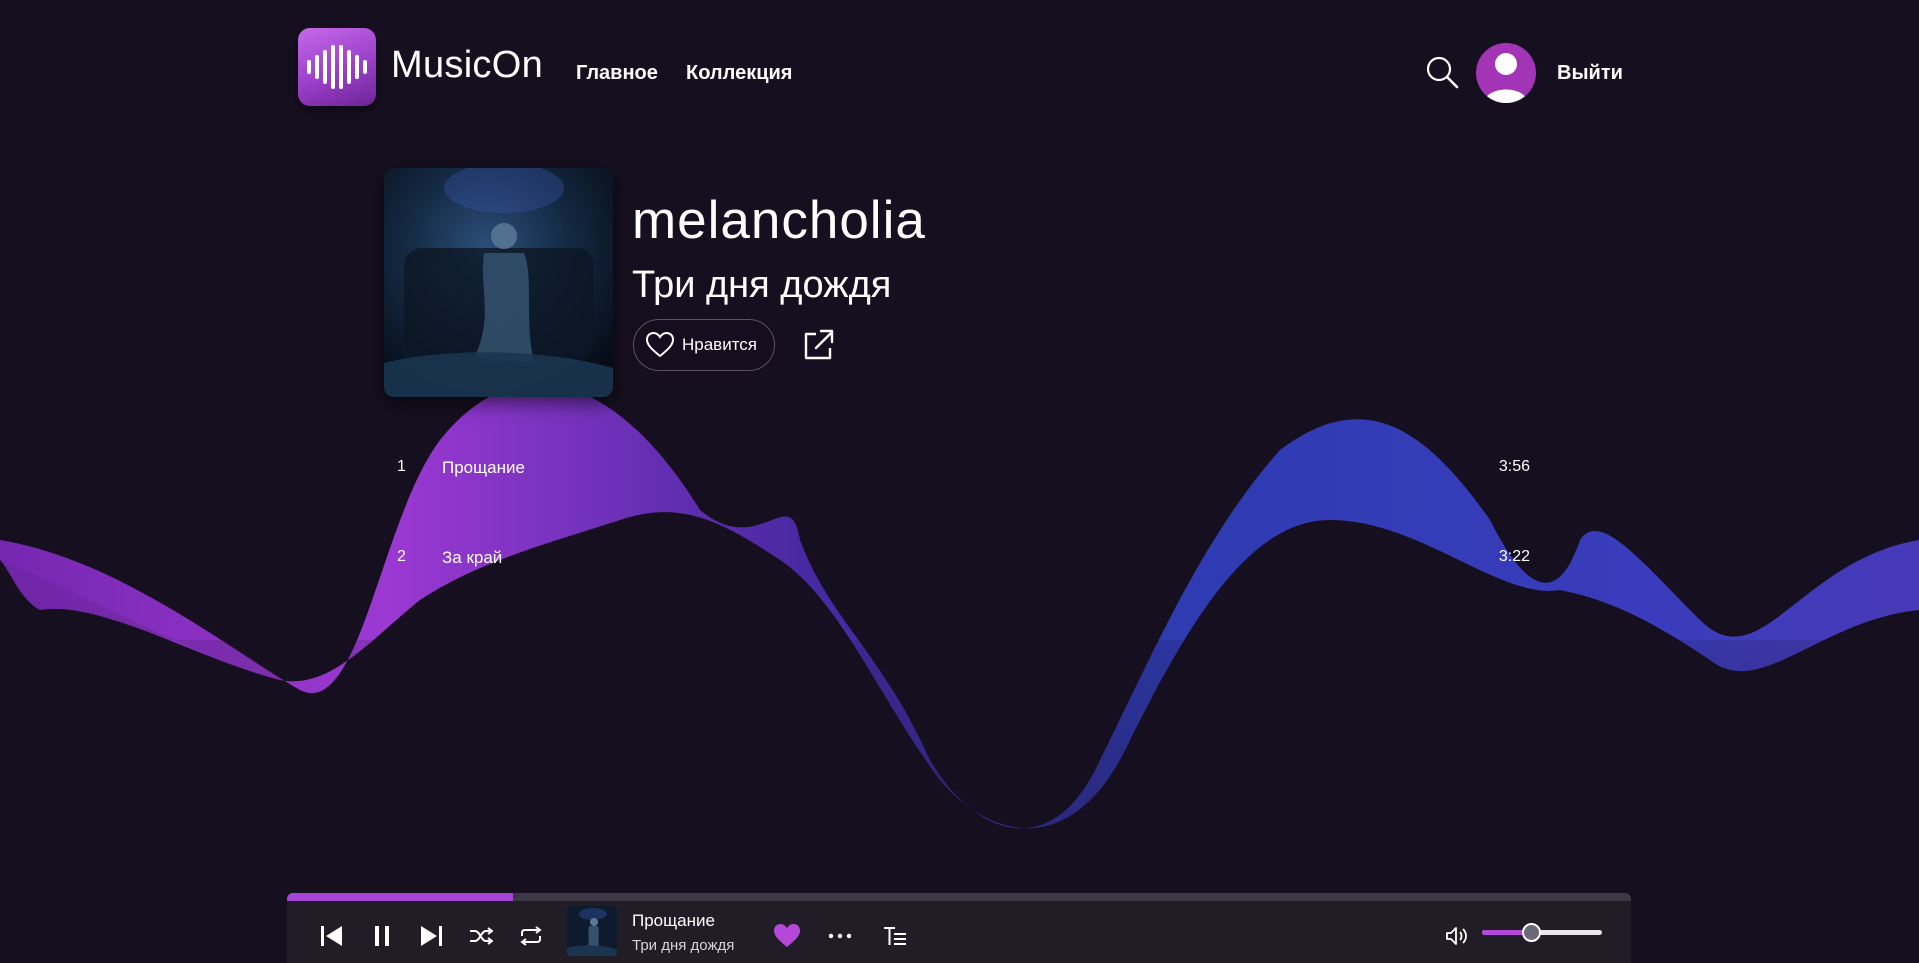 Image resolution: width=1919 pixels, height=963 pixels. Describe the element at coordinates (1506, 78) in the screenshot. I see `user-icon` at that location.